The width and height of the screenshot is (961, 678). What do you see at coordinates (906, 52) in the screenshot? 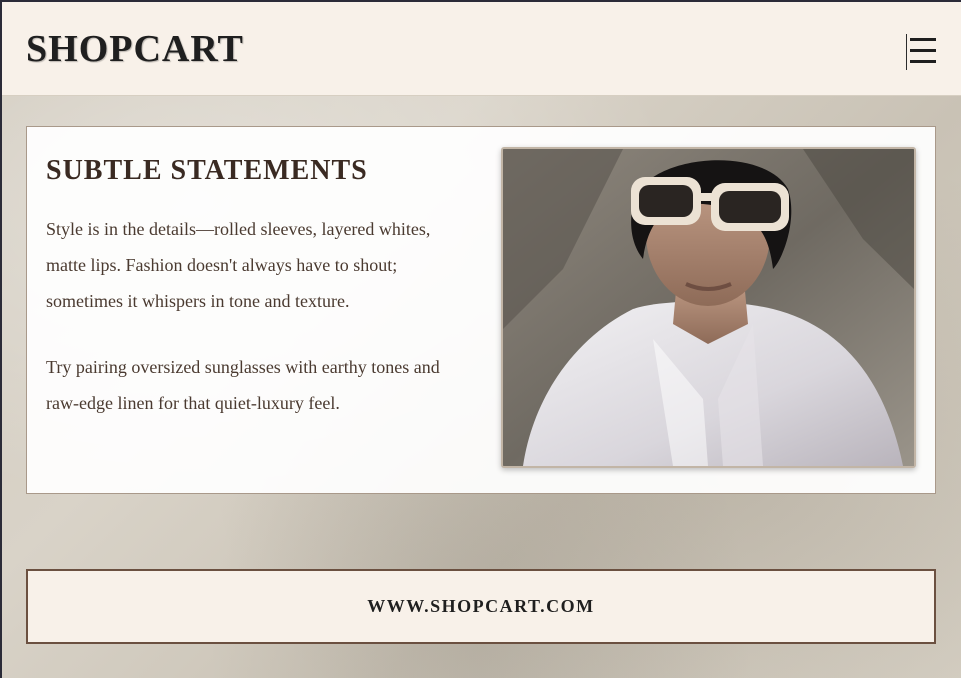
I see `menu-edge` at bounding box center [906, 52].